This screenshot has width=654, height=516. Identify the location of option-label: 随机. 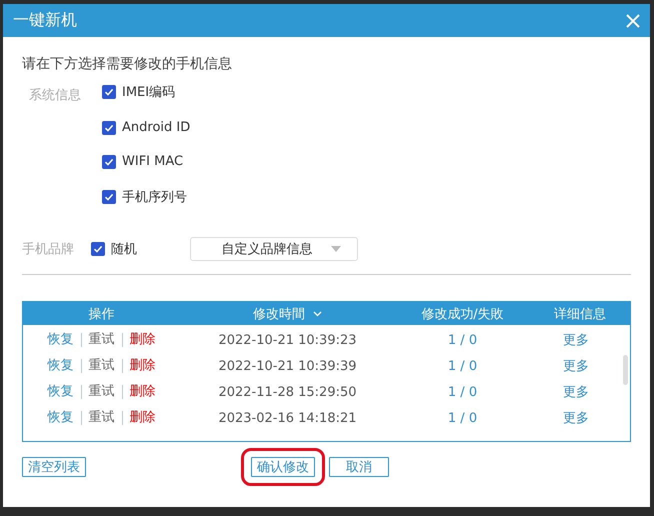
(124, 249).